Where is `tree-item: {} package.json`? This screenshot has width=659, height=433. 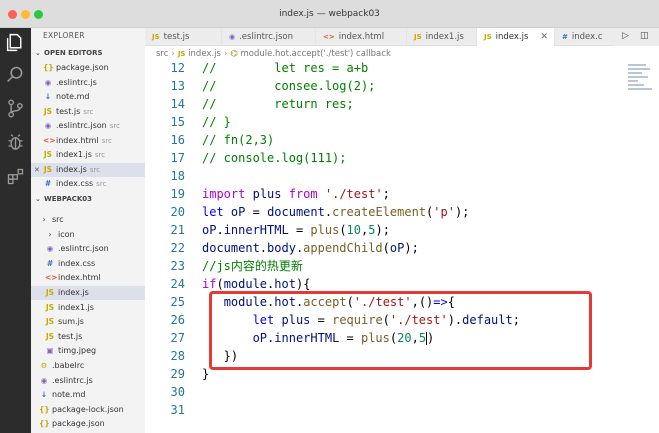 tree-item: {} package.json is located at coordinates (88, 424).